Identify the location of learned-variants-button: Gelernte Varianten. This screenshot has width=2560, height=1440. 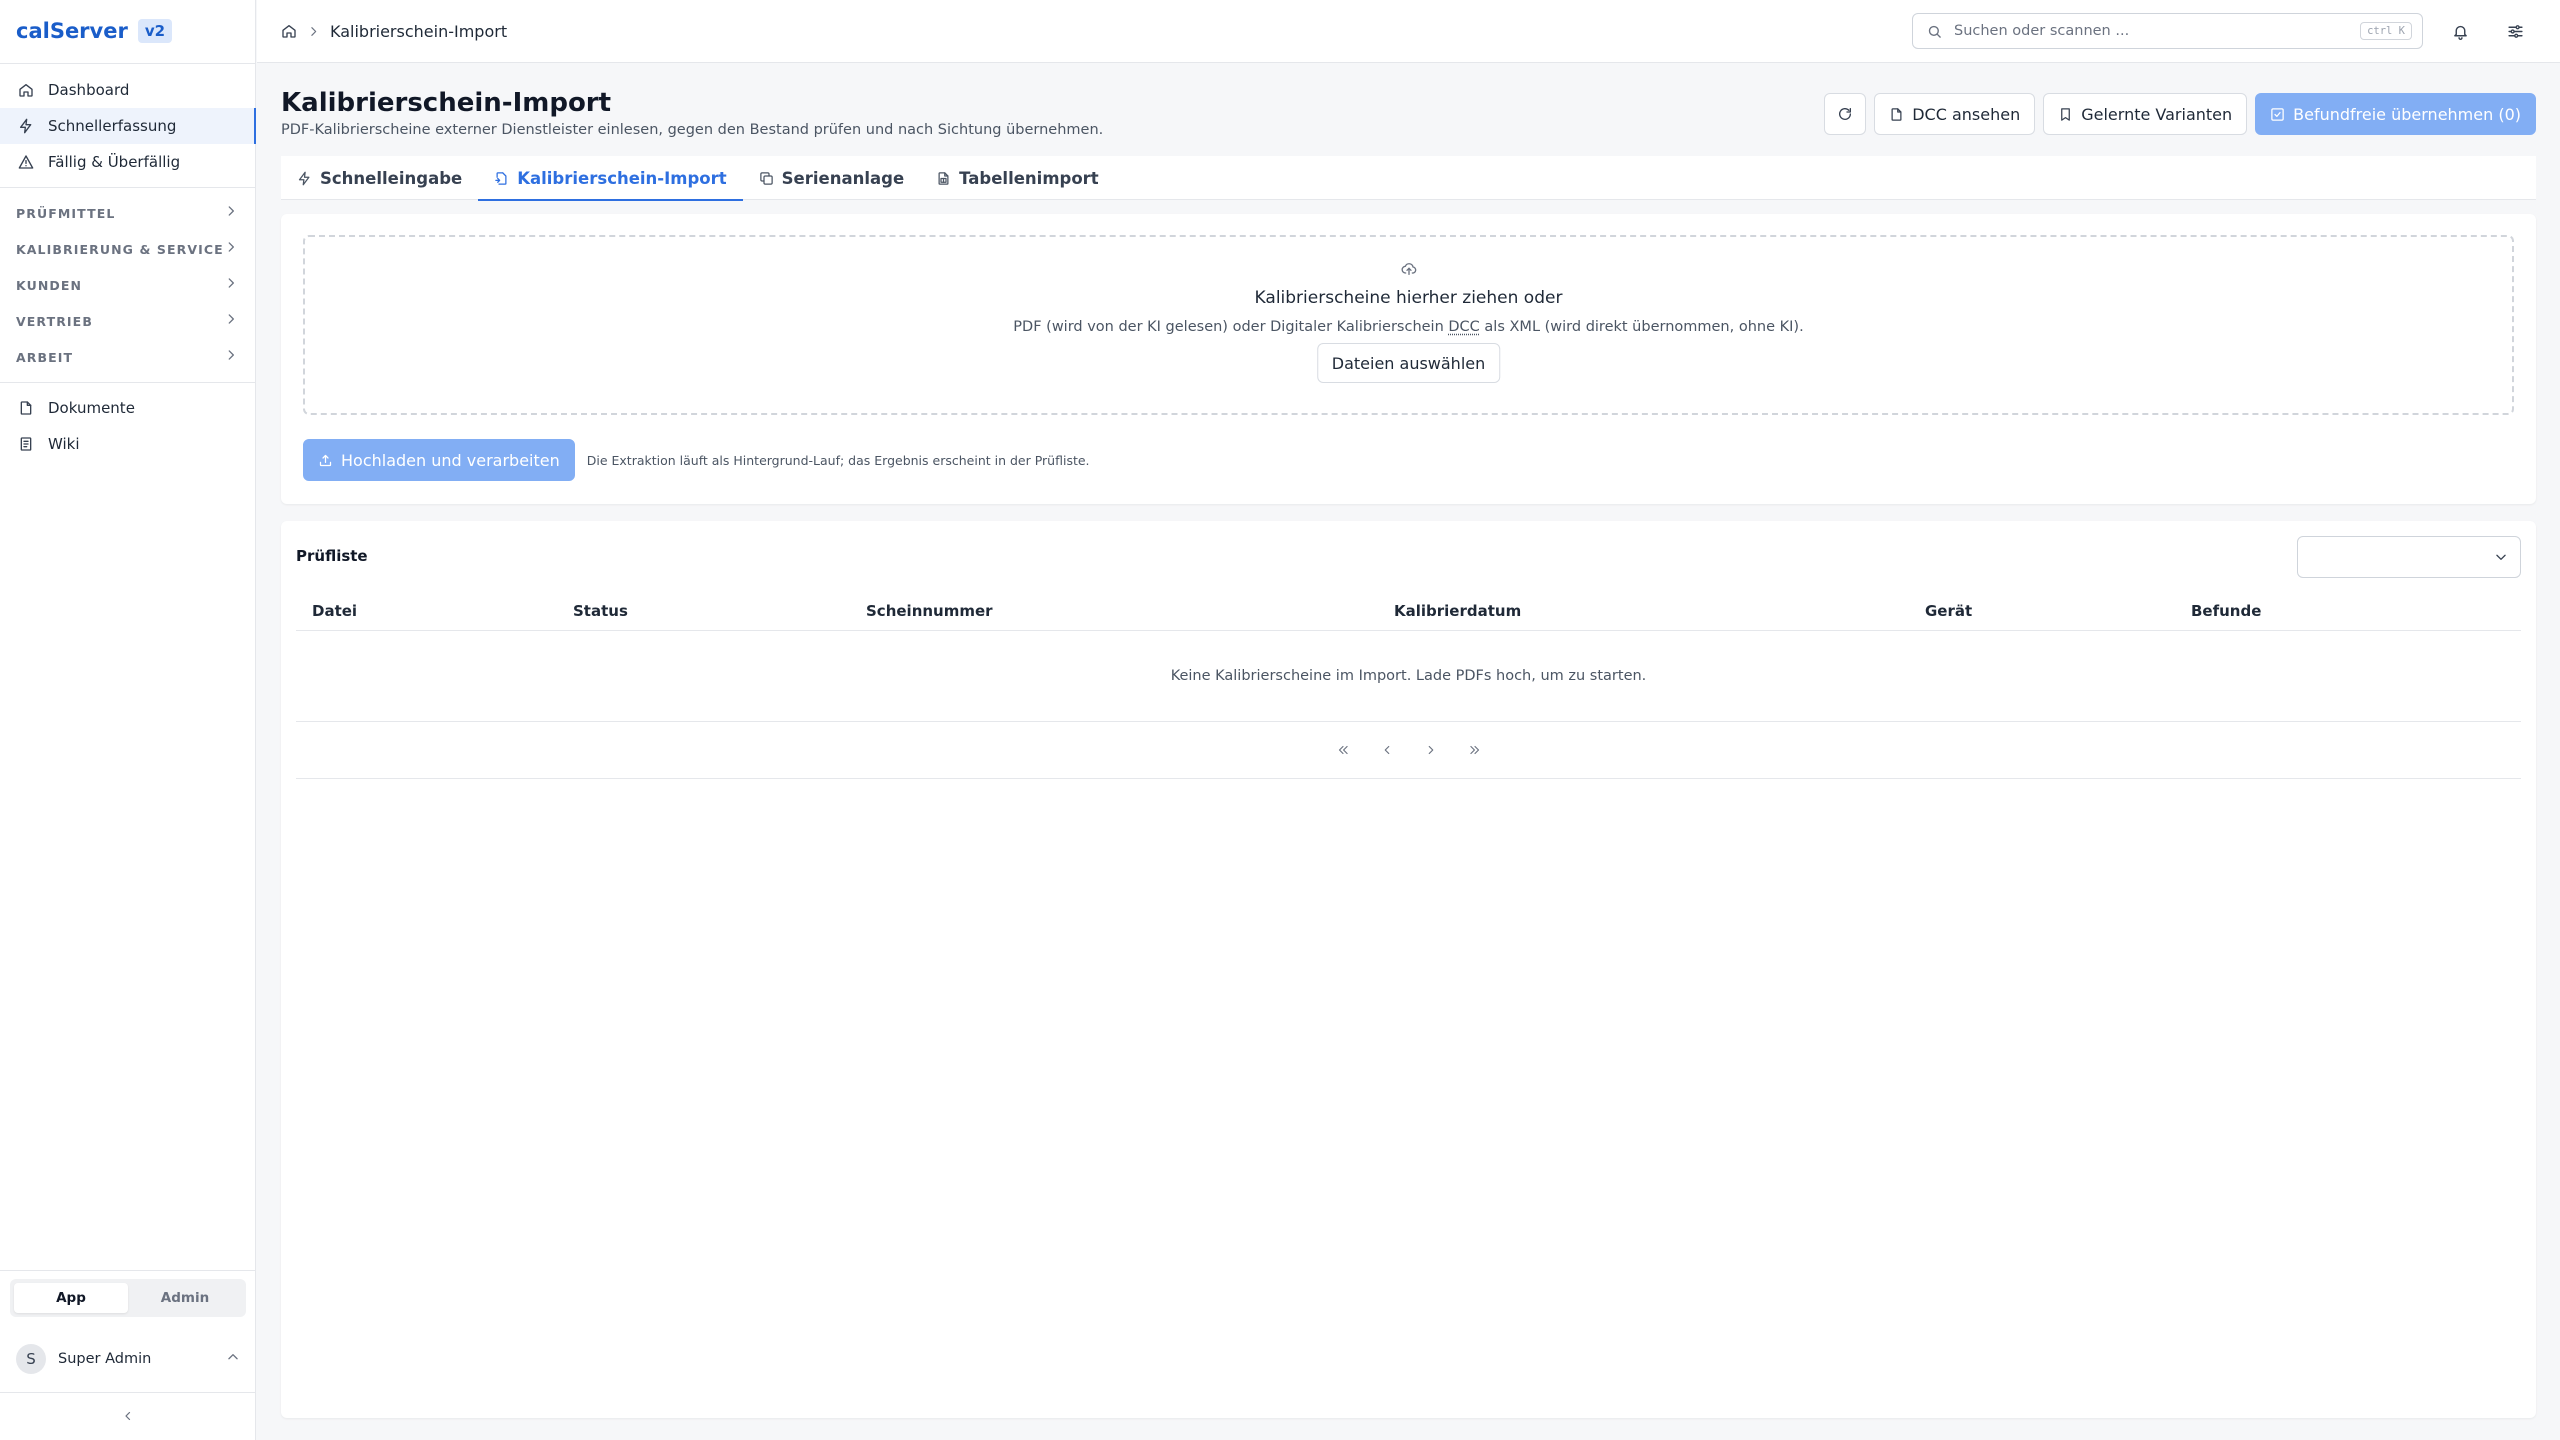
(2145, 114).